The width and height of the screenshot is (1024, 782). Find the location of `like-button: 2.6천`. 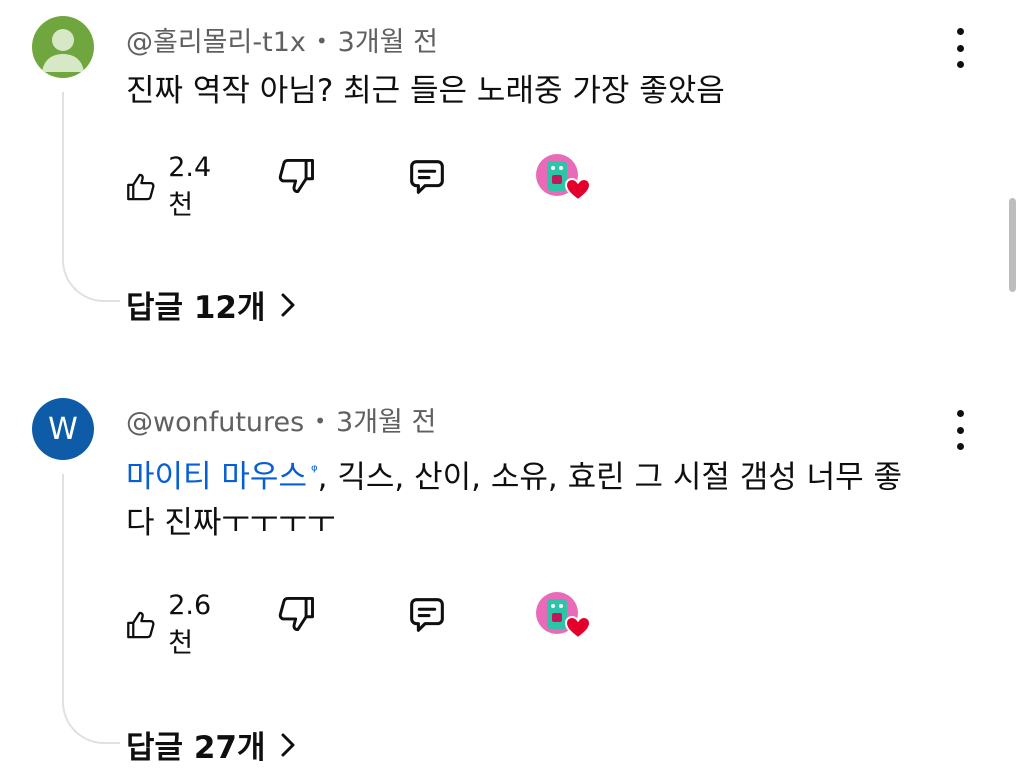

like-button: 2.6천 is located at coordinates (172, 625).